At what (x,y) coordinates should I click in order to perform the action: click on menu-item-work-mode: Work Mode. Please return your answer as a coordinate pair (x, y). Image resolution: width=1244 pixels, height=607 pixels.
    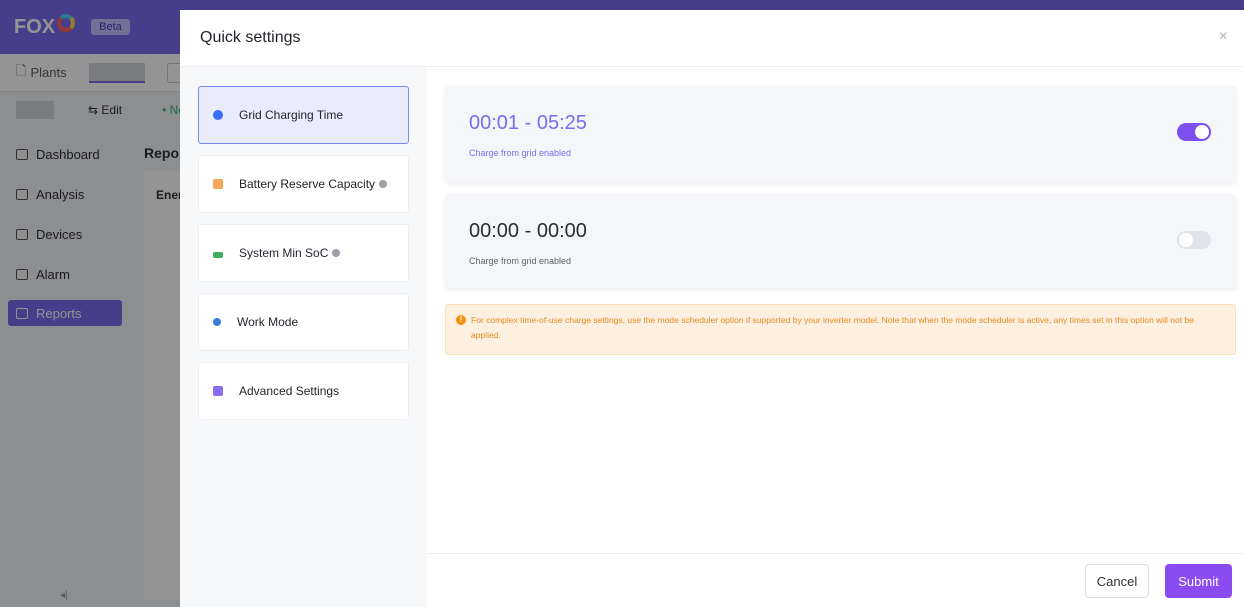
    Looking at the image, I should click on (303, 322).